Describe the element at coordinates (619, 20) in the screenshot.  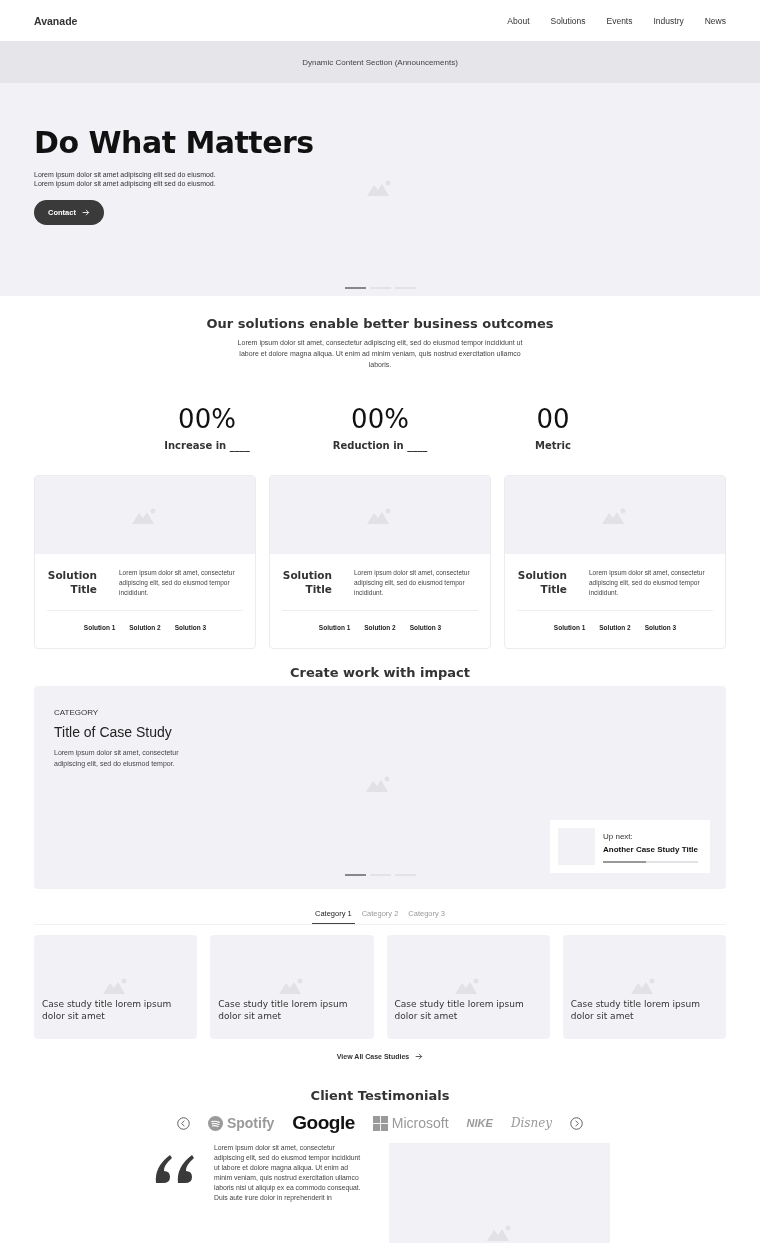
I see `nav-link: Events` at that location.